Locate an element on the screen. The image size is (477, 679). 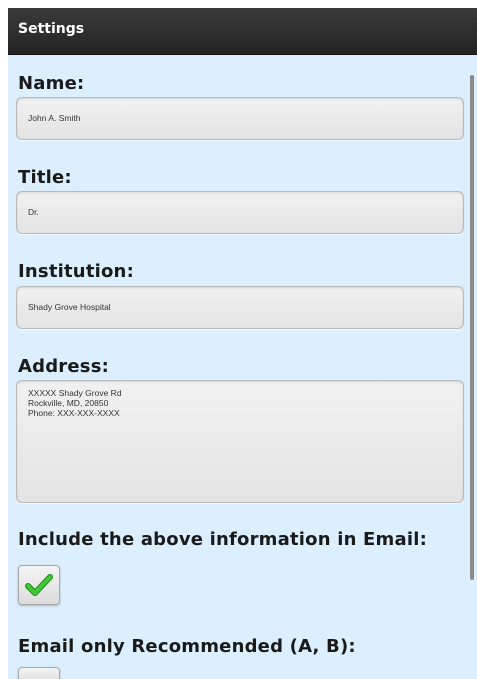
title-label: Title: is located at coordinates (45, 177).